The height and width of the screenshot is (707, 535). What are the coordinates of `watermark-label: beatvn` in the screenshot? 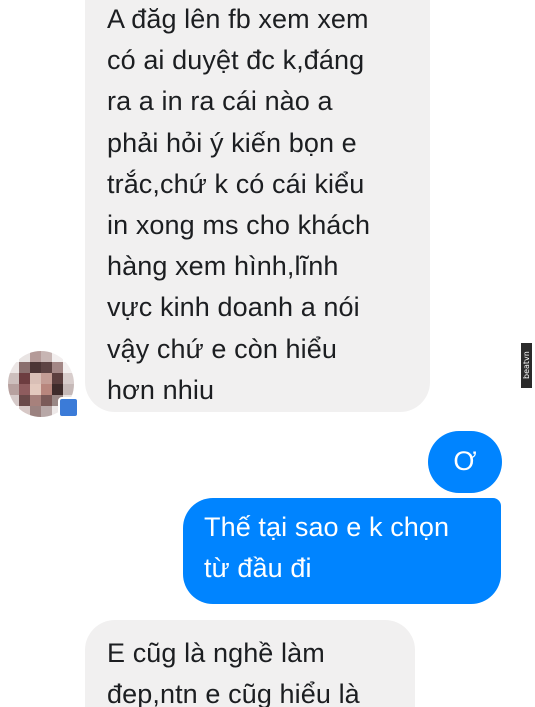 It's located at (526, 365).